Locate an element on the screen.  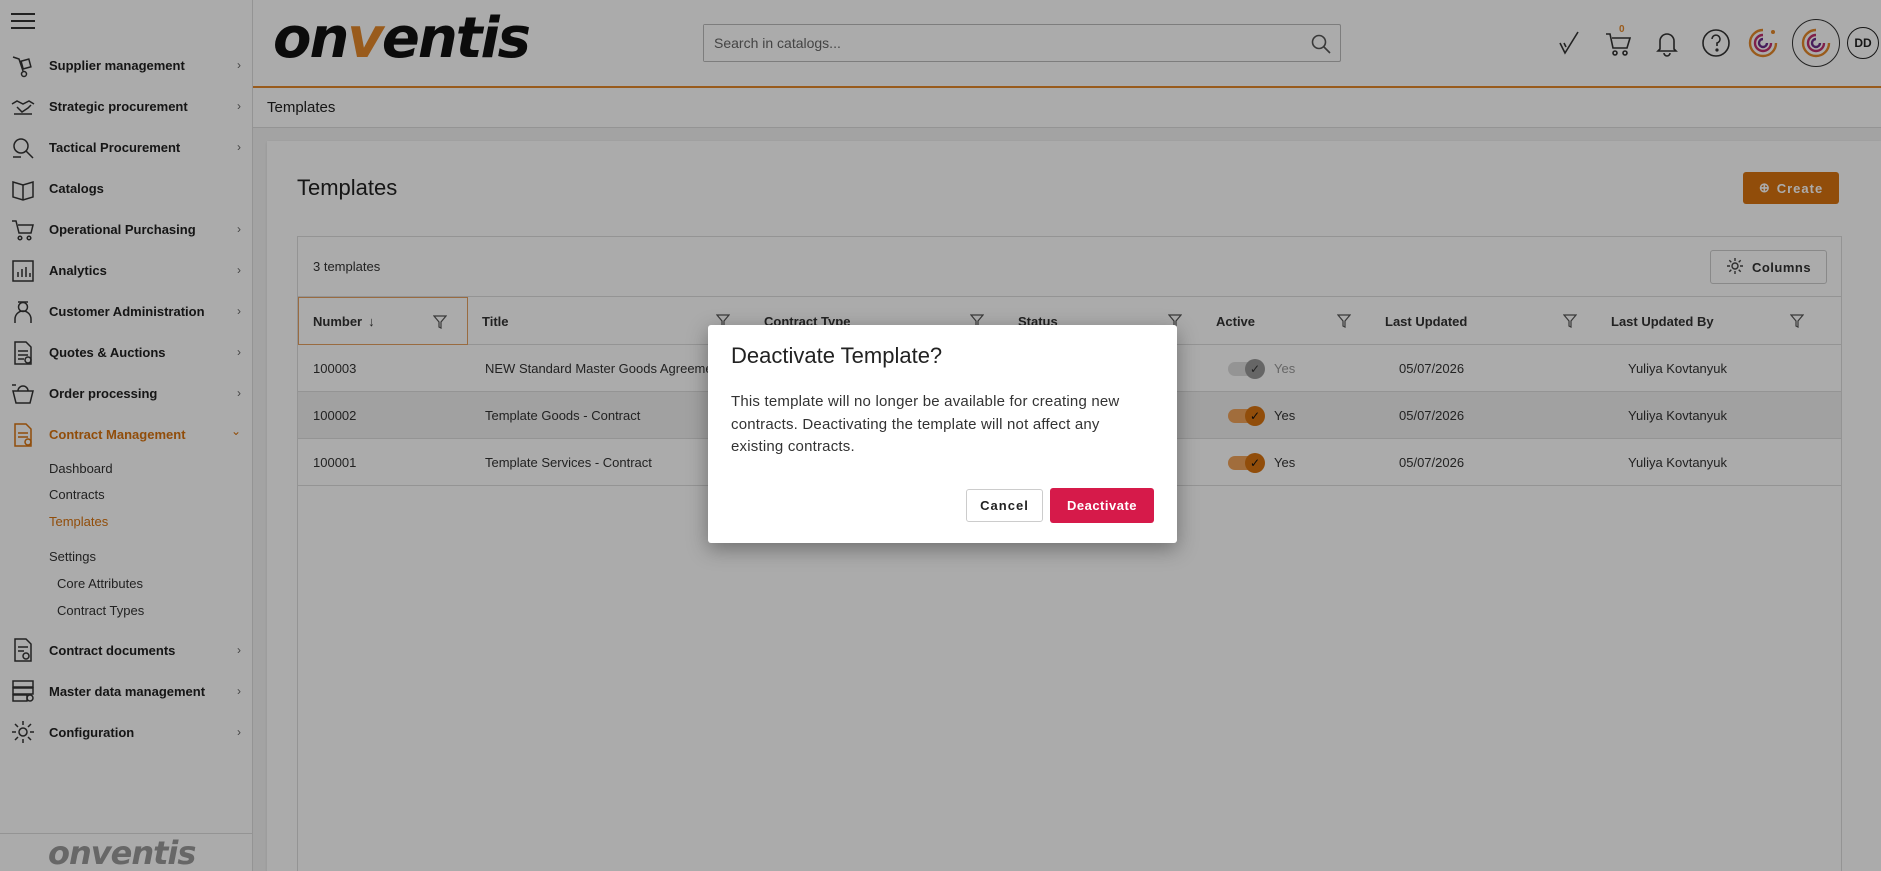
cancel-button: Cancel is located at coordinates (1004, 505).